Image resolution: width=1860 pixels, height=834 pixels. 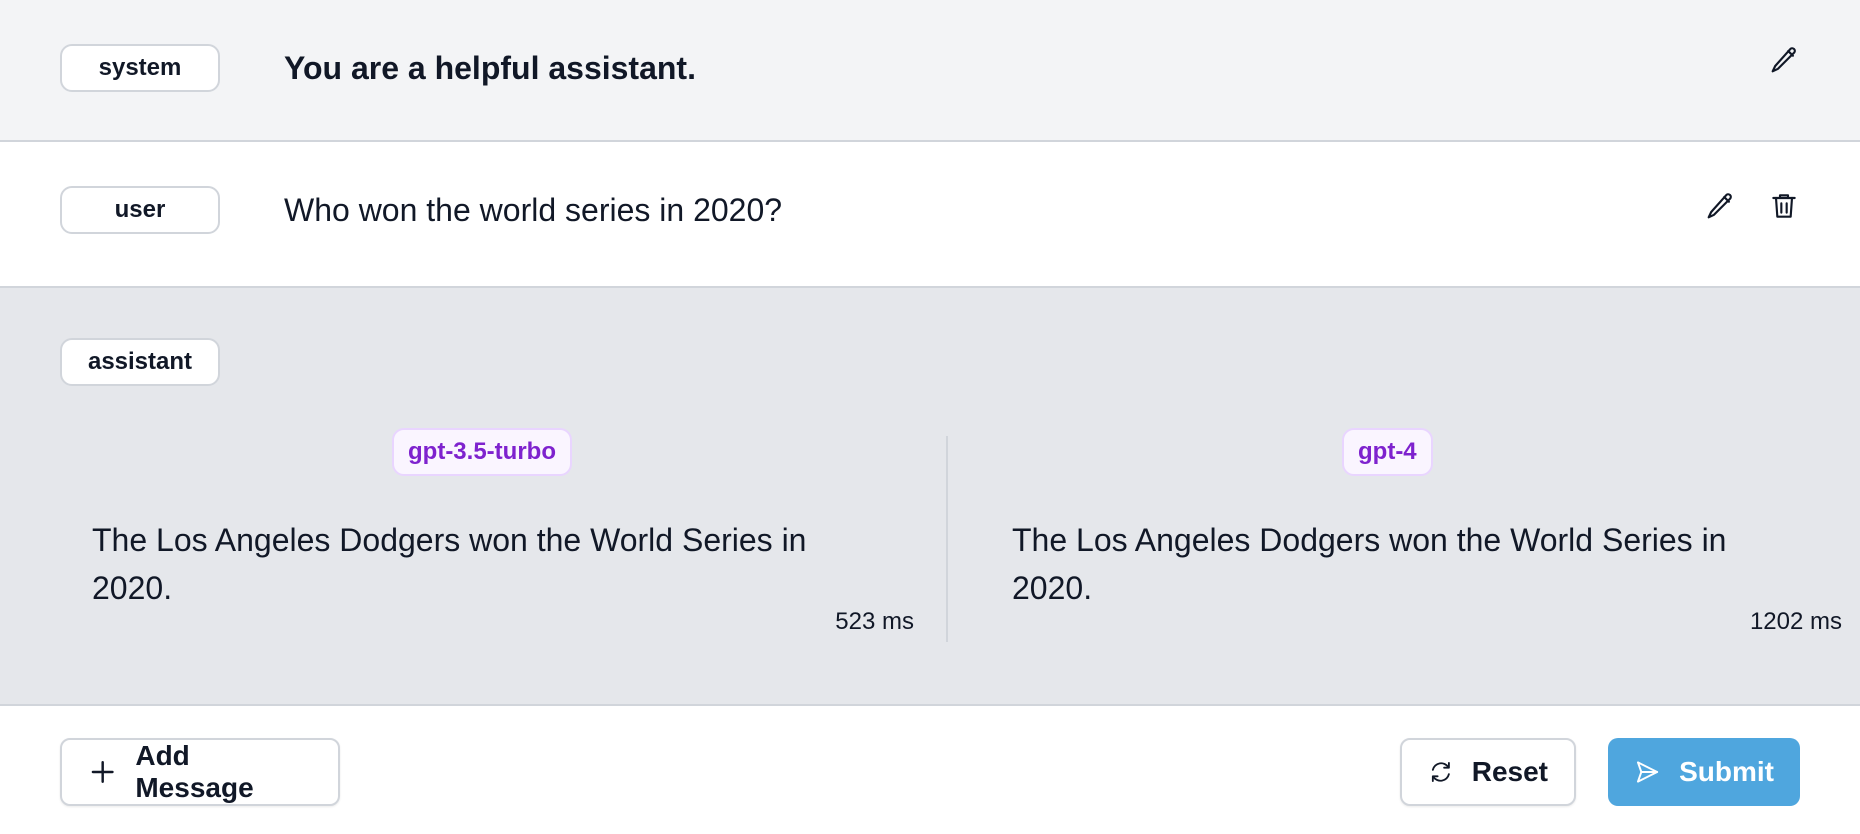 What do you see at coordinates (140, 362) in the screenshot?
I see `role-badge-assistant: assistant` at bounding box center [140, 362].